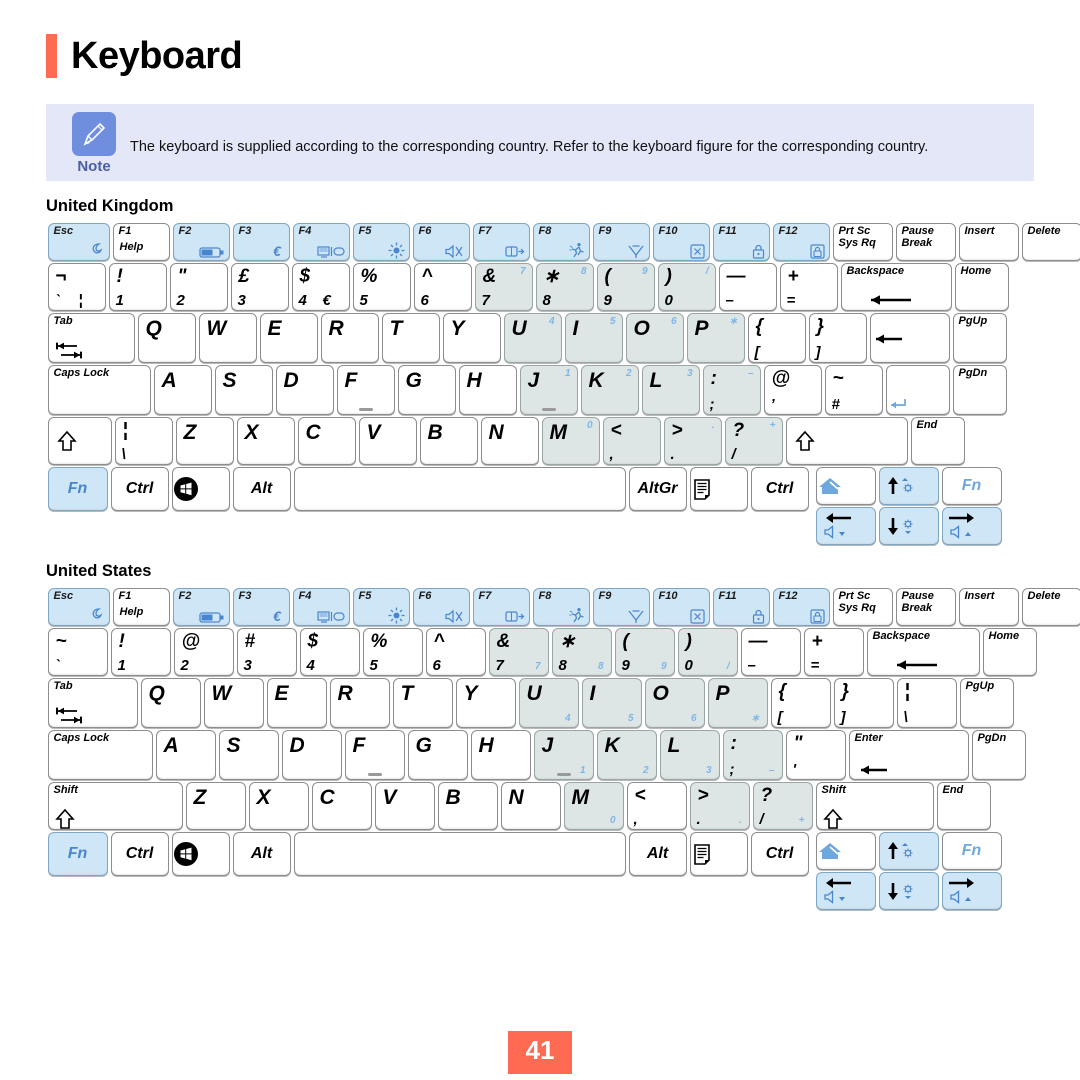 Image resolution: width=1080 pixels, height=1080 pixels. What do you see at coordinates (731, 390) in the screenshot?
I see `key-: :; –` at bounding box center [731, 390].